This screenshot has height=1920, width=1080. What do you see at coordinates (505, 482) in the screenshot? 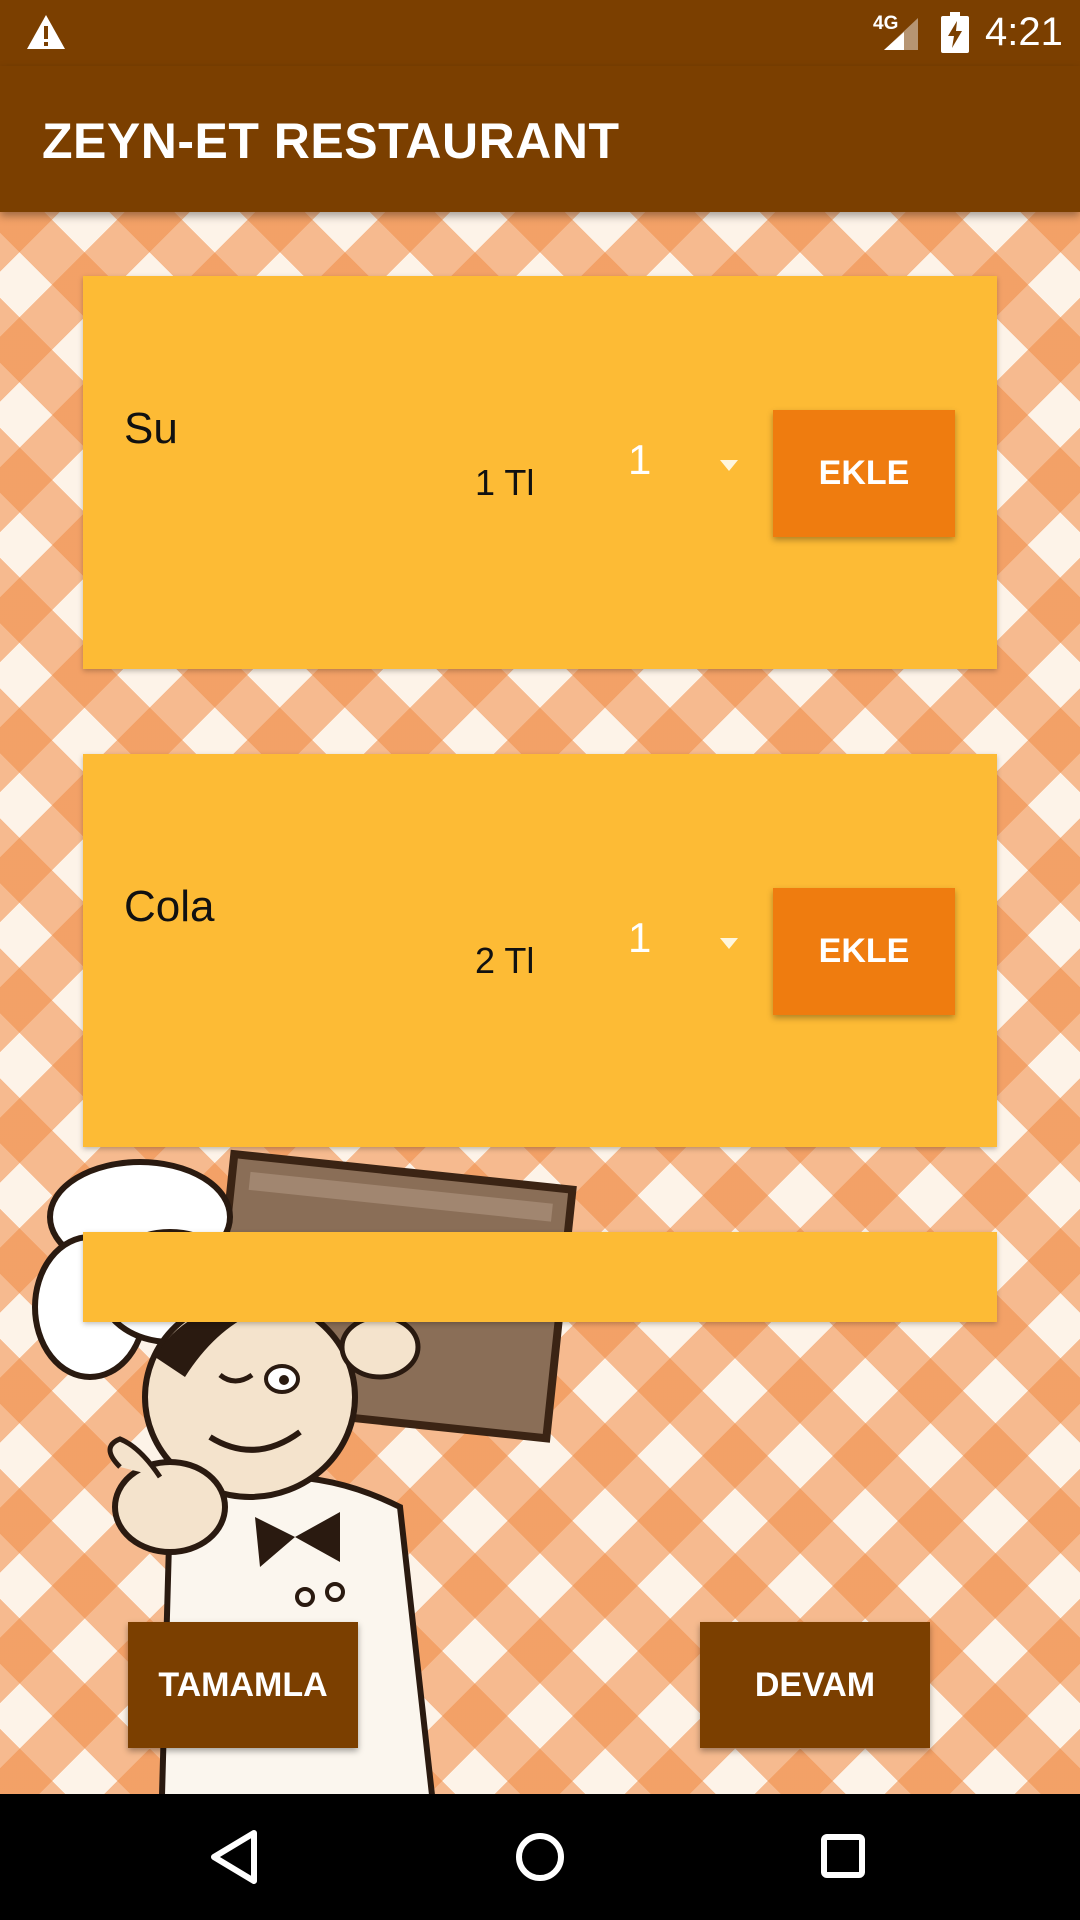
I see `item-price: 1 Tl` at bounding box center [505, 482].